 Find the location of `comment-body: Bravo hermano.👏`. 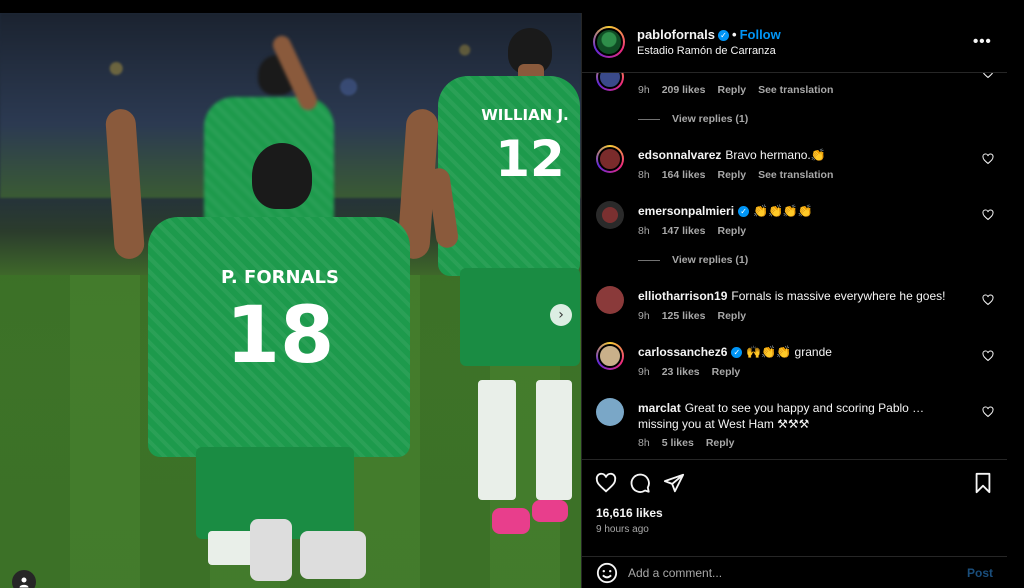

comment-body: Bravo hermano.👏 is located at coordinates (775, 155).